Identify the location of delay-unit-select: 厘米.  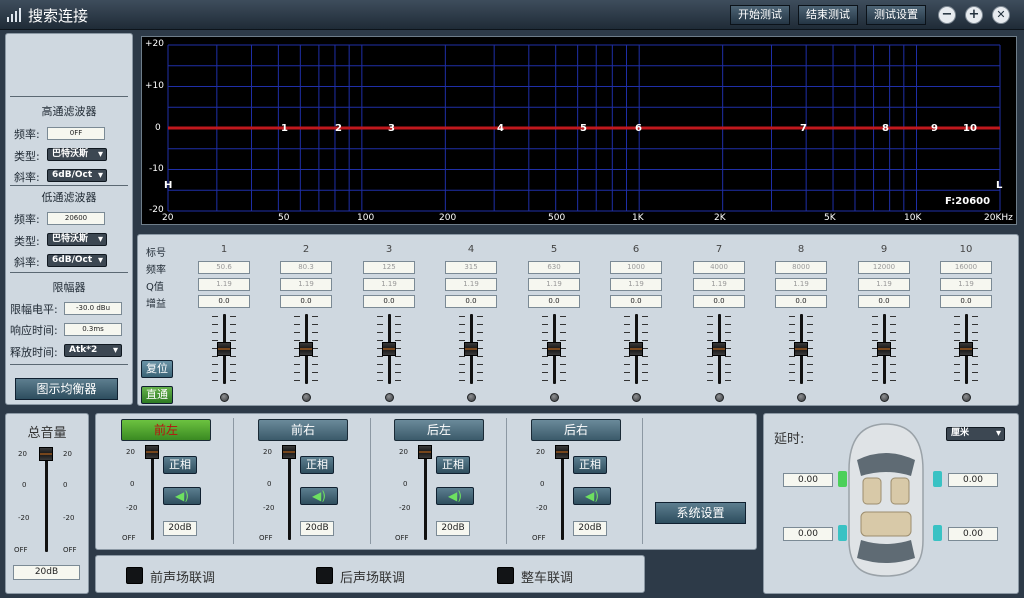
(975, 434).